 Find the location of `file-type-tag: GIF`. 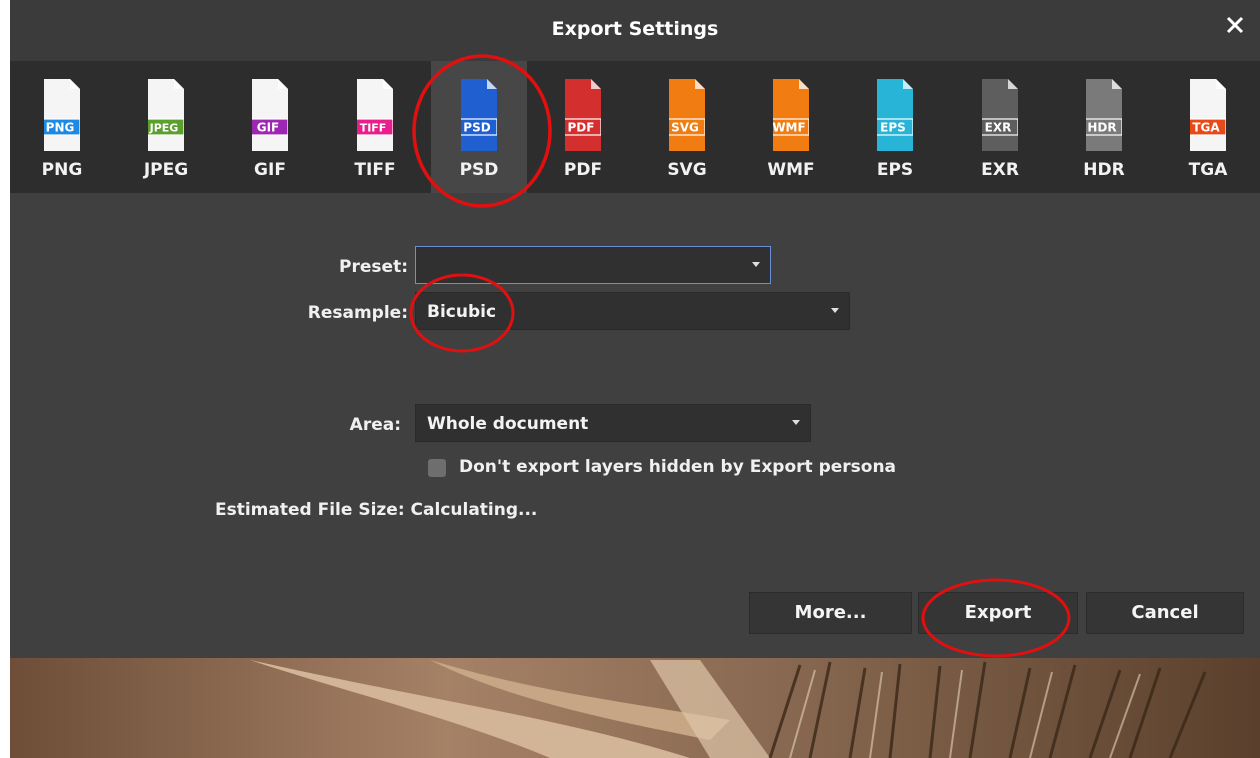

file-type-tag: GIF is located at coordinates (268, 128).